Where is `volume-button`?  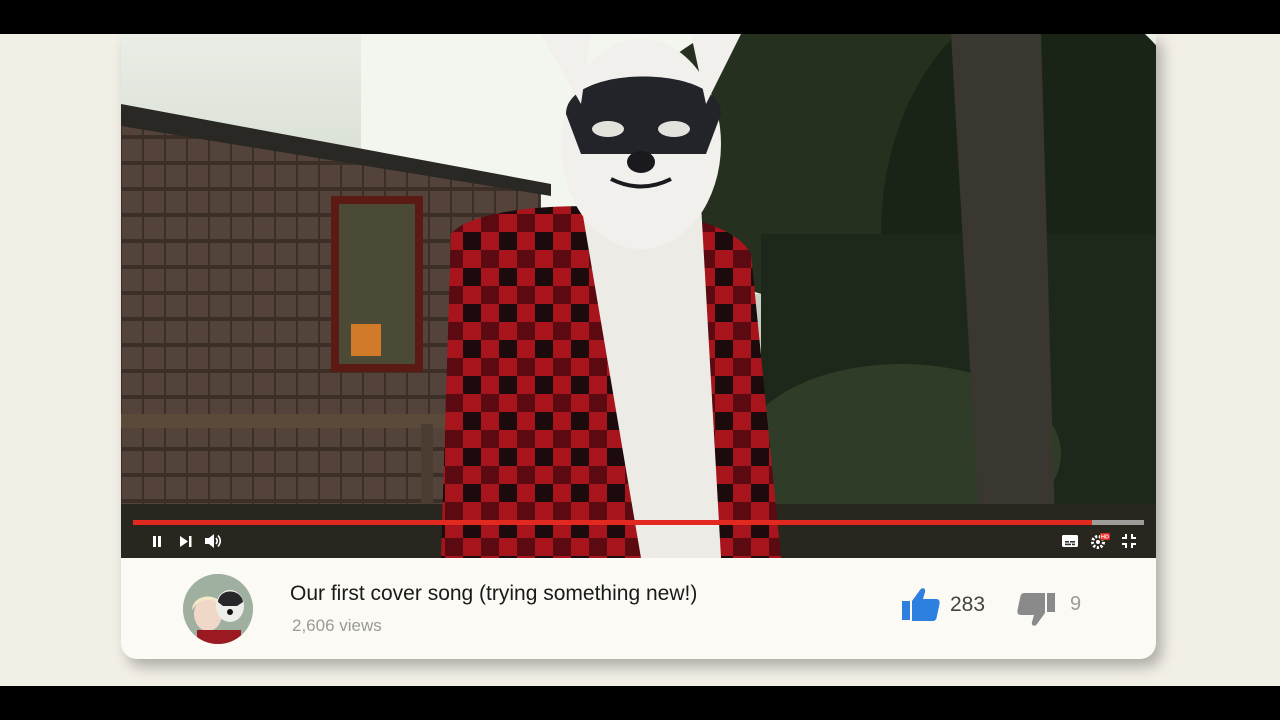 volume-button is located at coordinates (214, 541).